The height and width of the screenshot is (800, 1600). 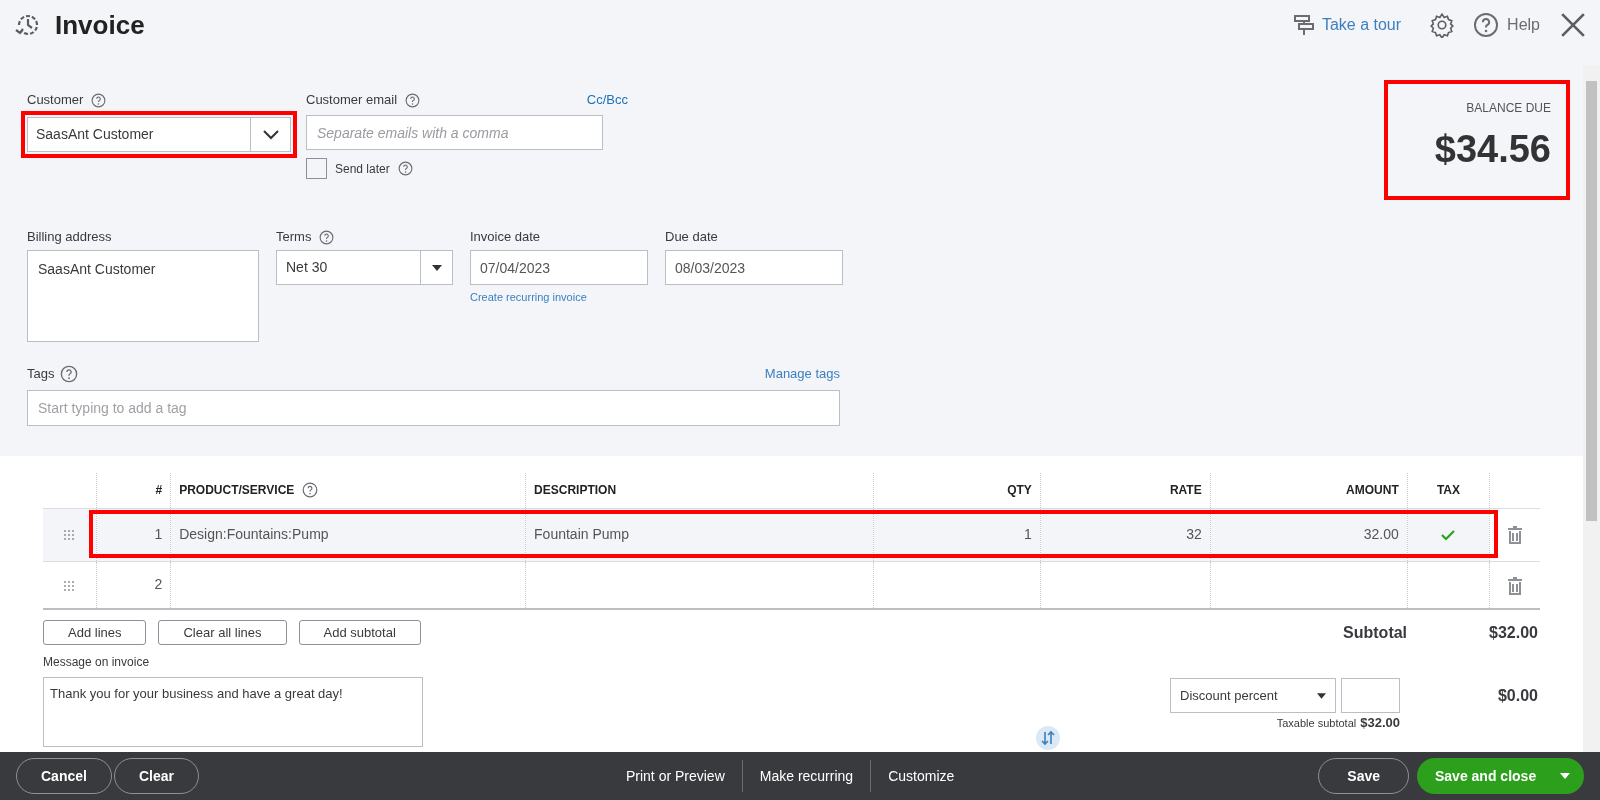 What do you see at coordinates (316, 168) in the screenshot?
I see `send-later-checkbox` at bounding box center [316, 168].